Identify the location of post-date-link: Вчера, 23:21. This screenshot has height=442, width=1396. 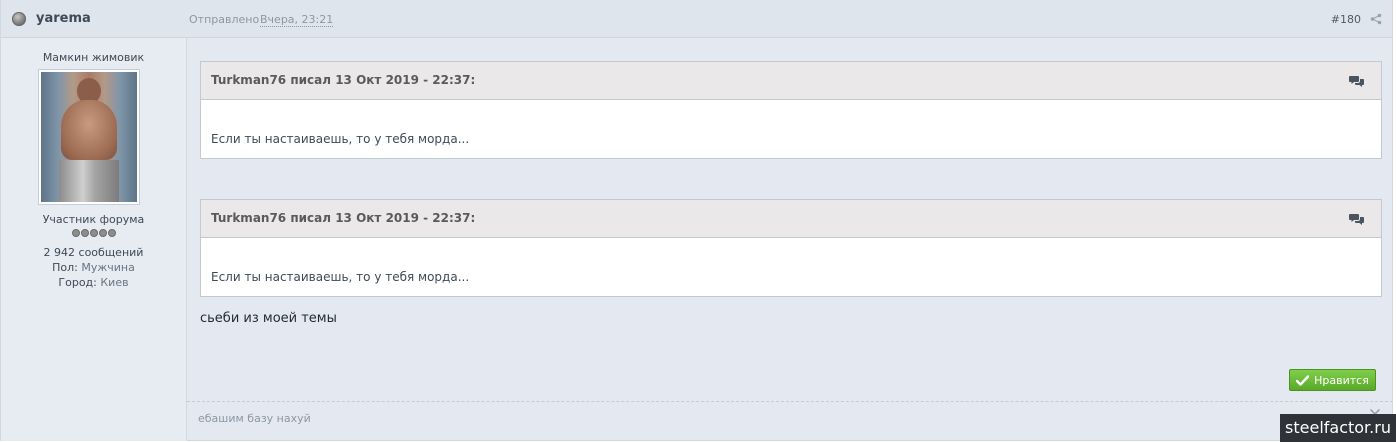
(297, 20).